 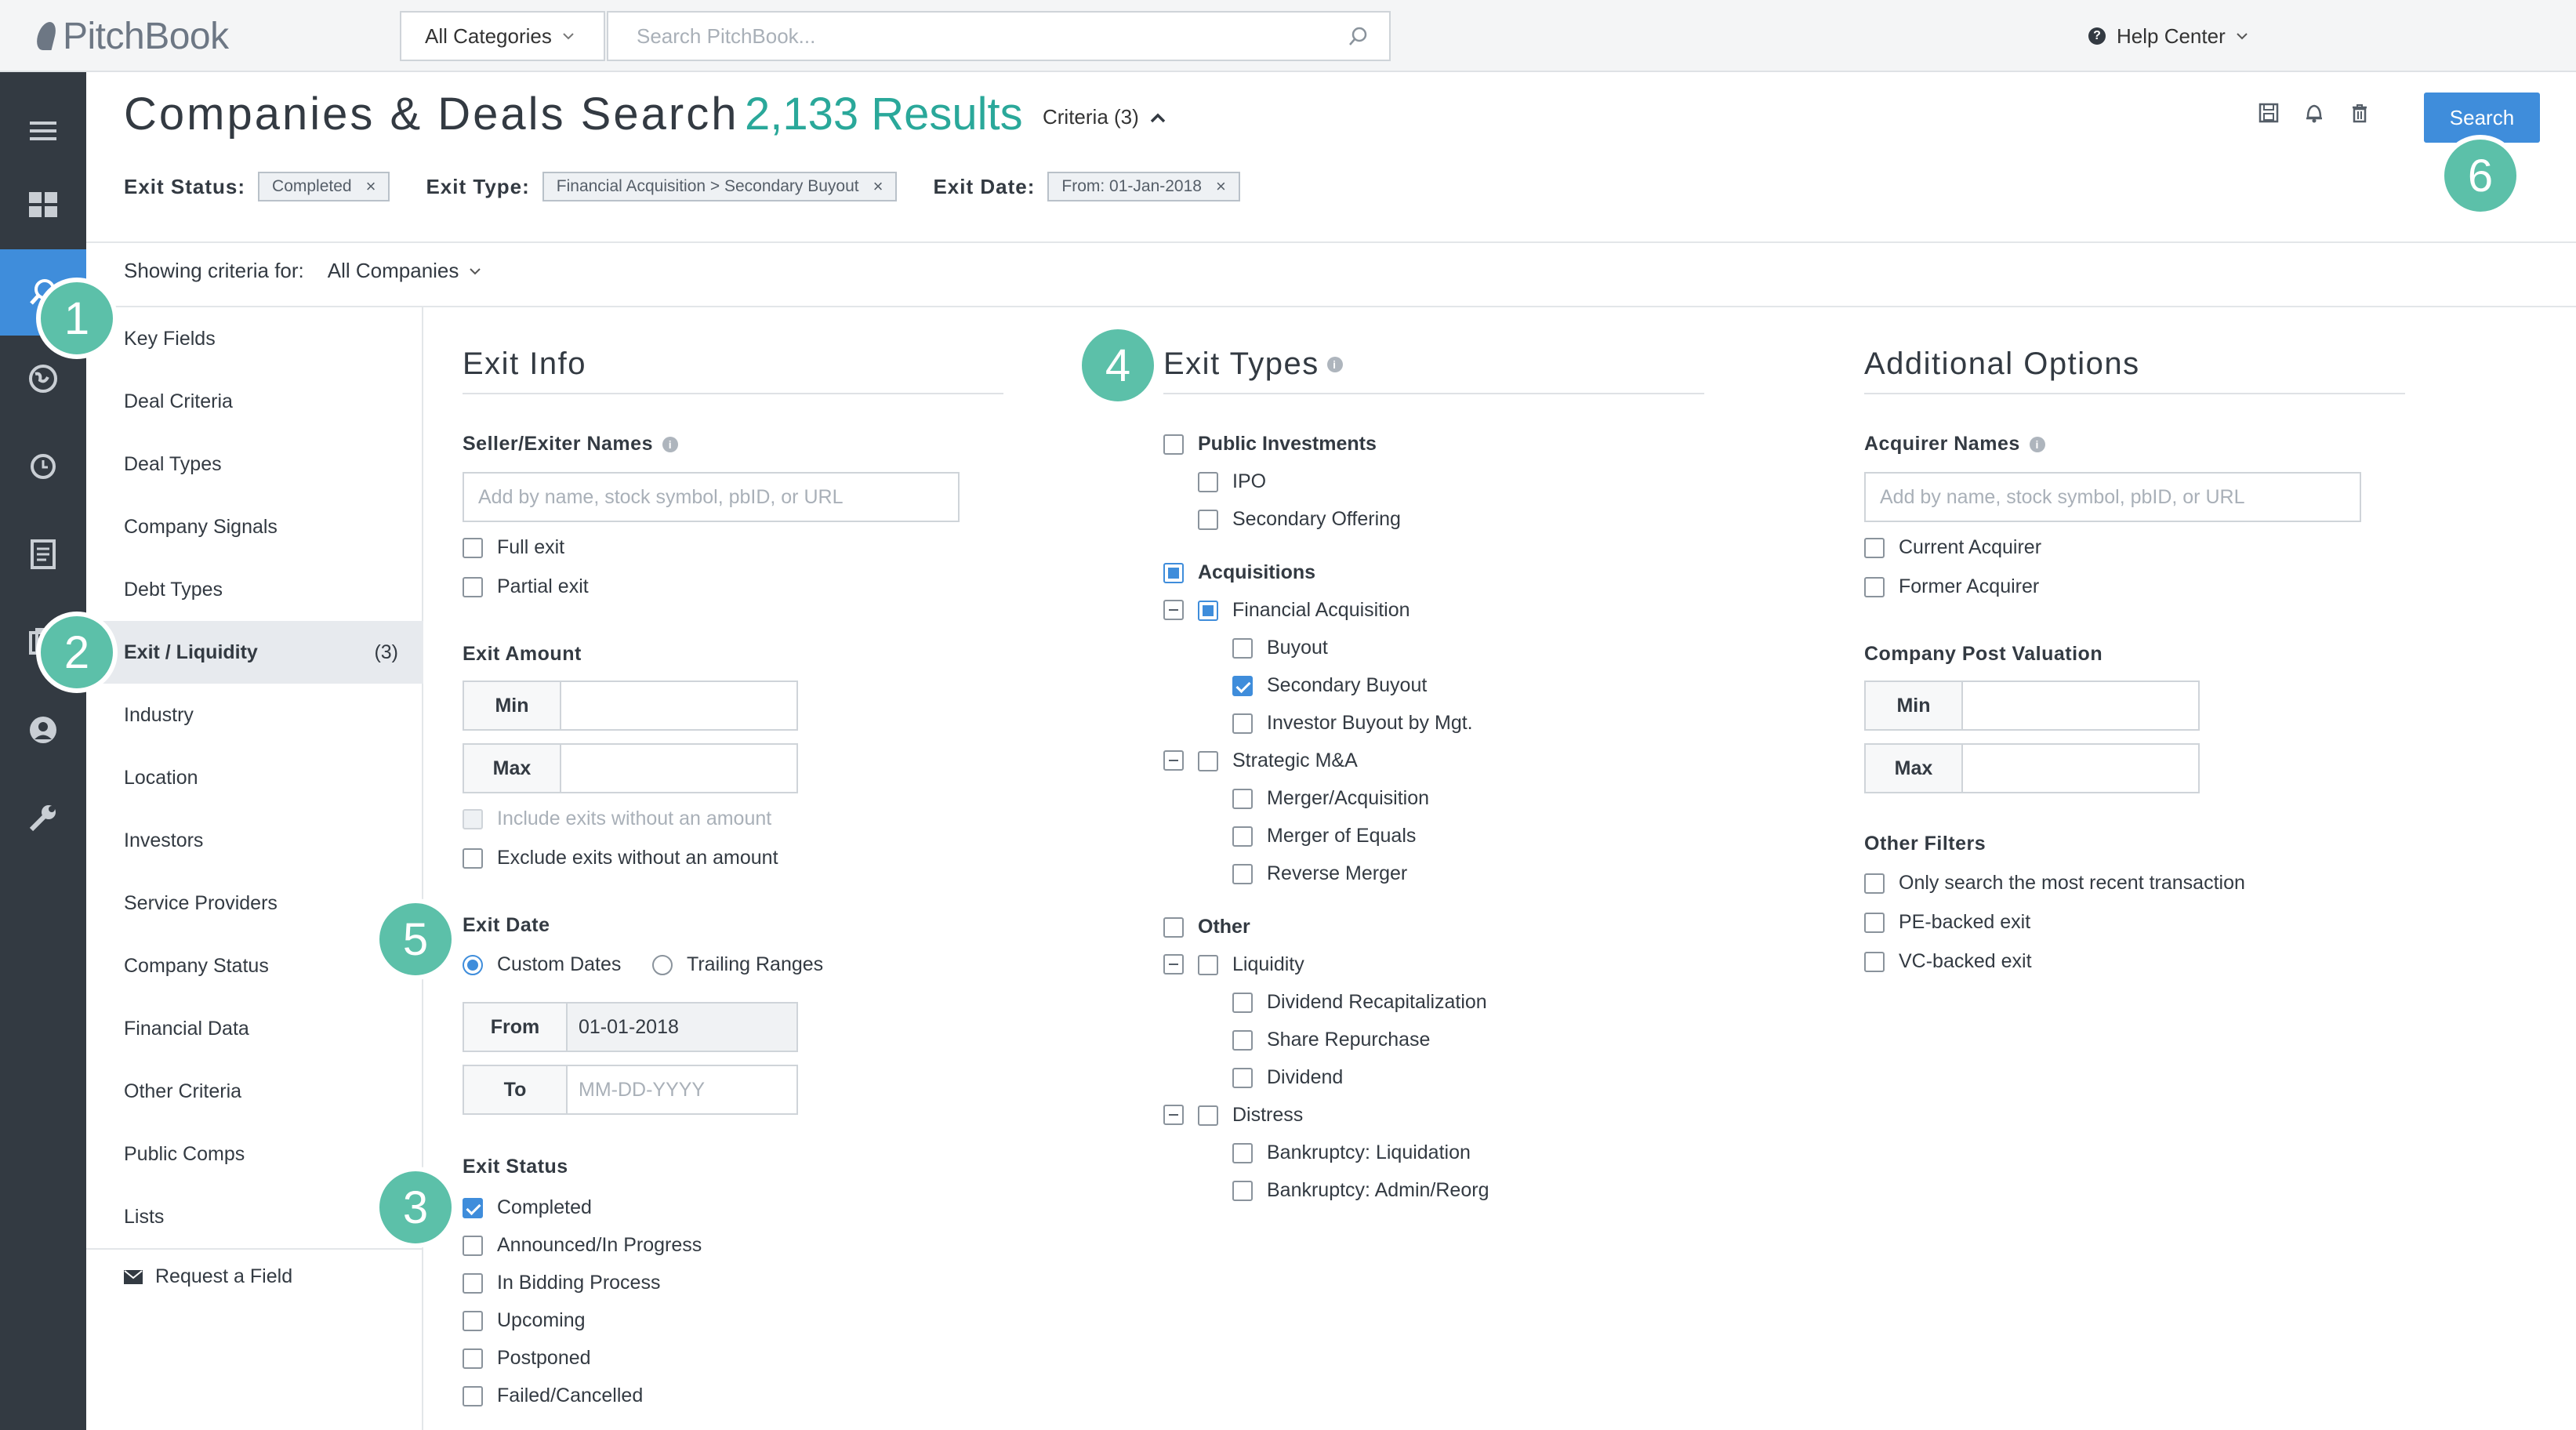 What do you see at coordinates (208, 1276) in the screenshot?
I see `request-field-link: Request a Field` at bounding box center [208, 1276].